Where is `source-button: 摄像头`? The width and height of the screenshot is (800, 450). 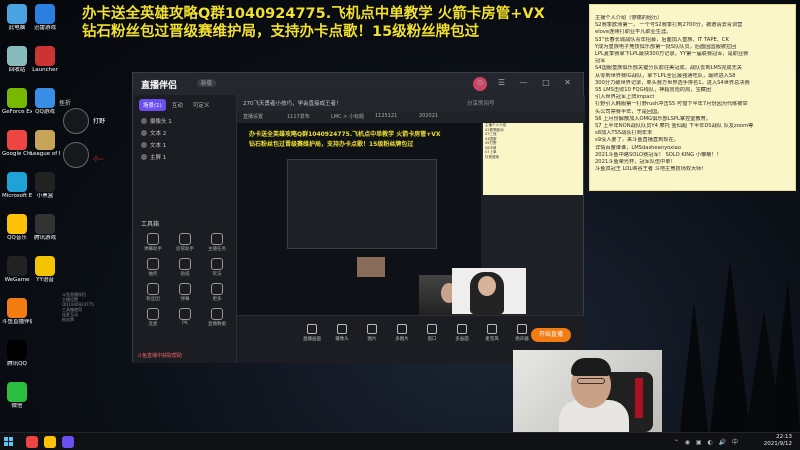 source-button: 摄像头 is located at coordinates (342, 333).